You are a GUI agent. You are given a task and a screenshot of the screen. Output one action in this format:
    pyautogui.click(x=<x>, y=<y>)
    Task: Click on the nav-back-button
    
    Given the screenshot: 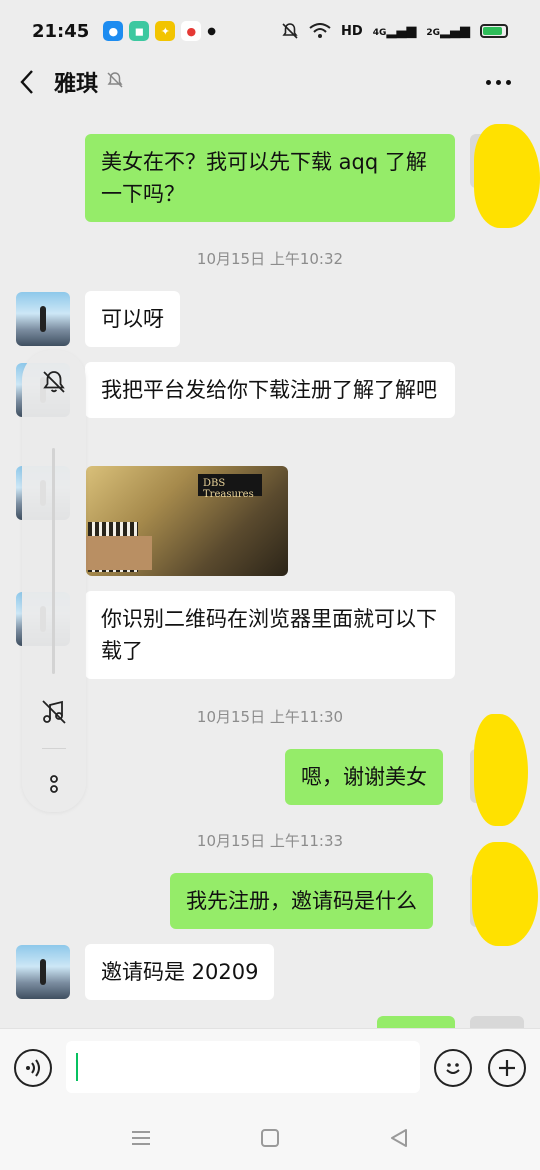 What is the action you would take?
    pyautogui.click(x=399, y=1138)
    